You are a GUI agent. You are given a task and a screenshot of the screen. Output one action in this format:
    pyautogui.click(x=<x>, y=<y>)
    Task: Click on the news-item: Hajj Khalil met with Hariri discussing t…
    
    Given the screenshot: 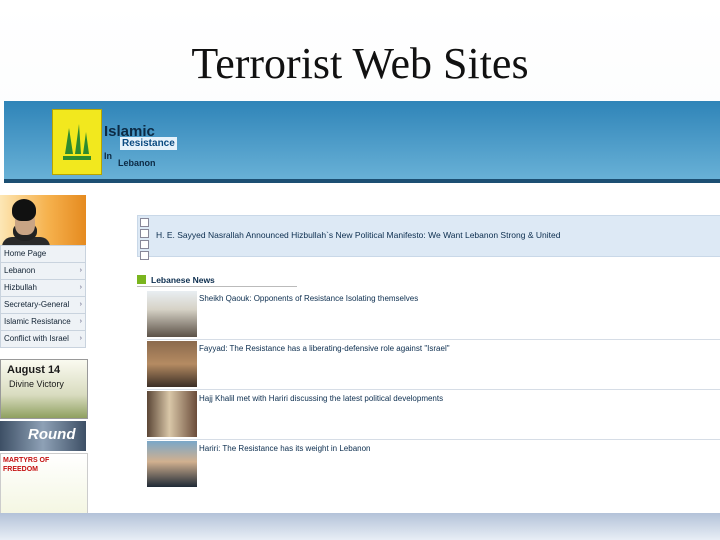 What is the action you would take?
    pyautogui.click(x=433, y=415)
    